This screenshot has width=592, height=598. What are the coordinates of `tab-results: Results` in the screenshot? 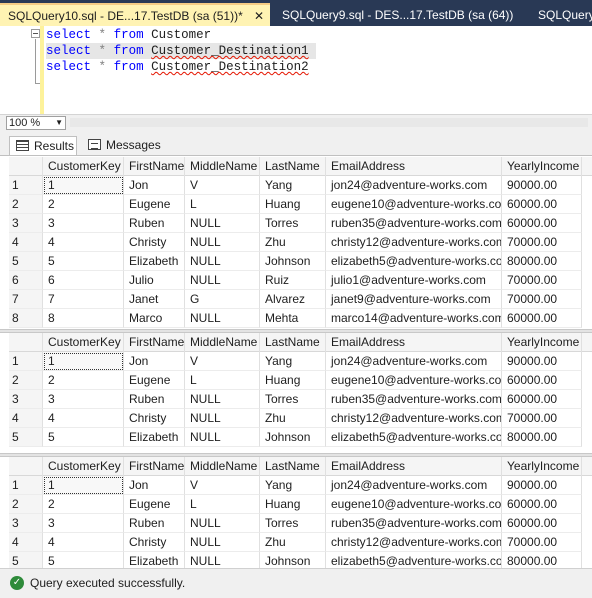 It's located at (43, 146).